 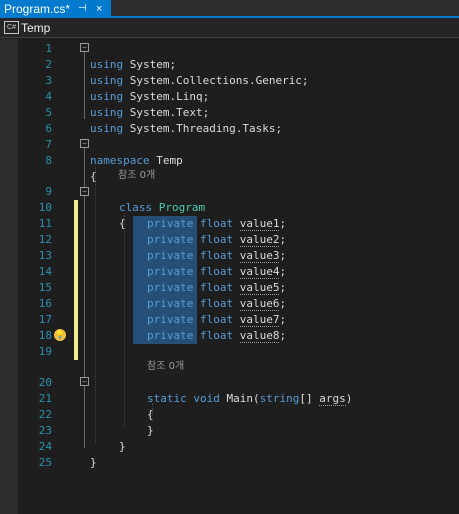 What do you see at coordinates (217, 304) in the screenshot?
I see `code-line: private float value6;` at bounding box center [217, 304].